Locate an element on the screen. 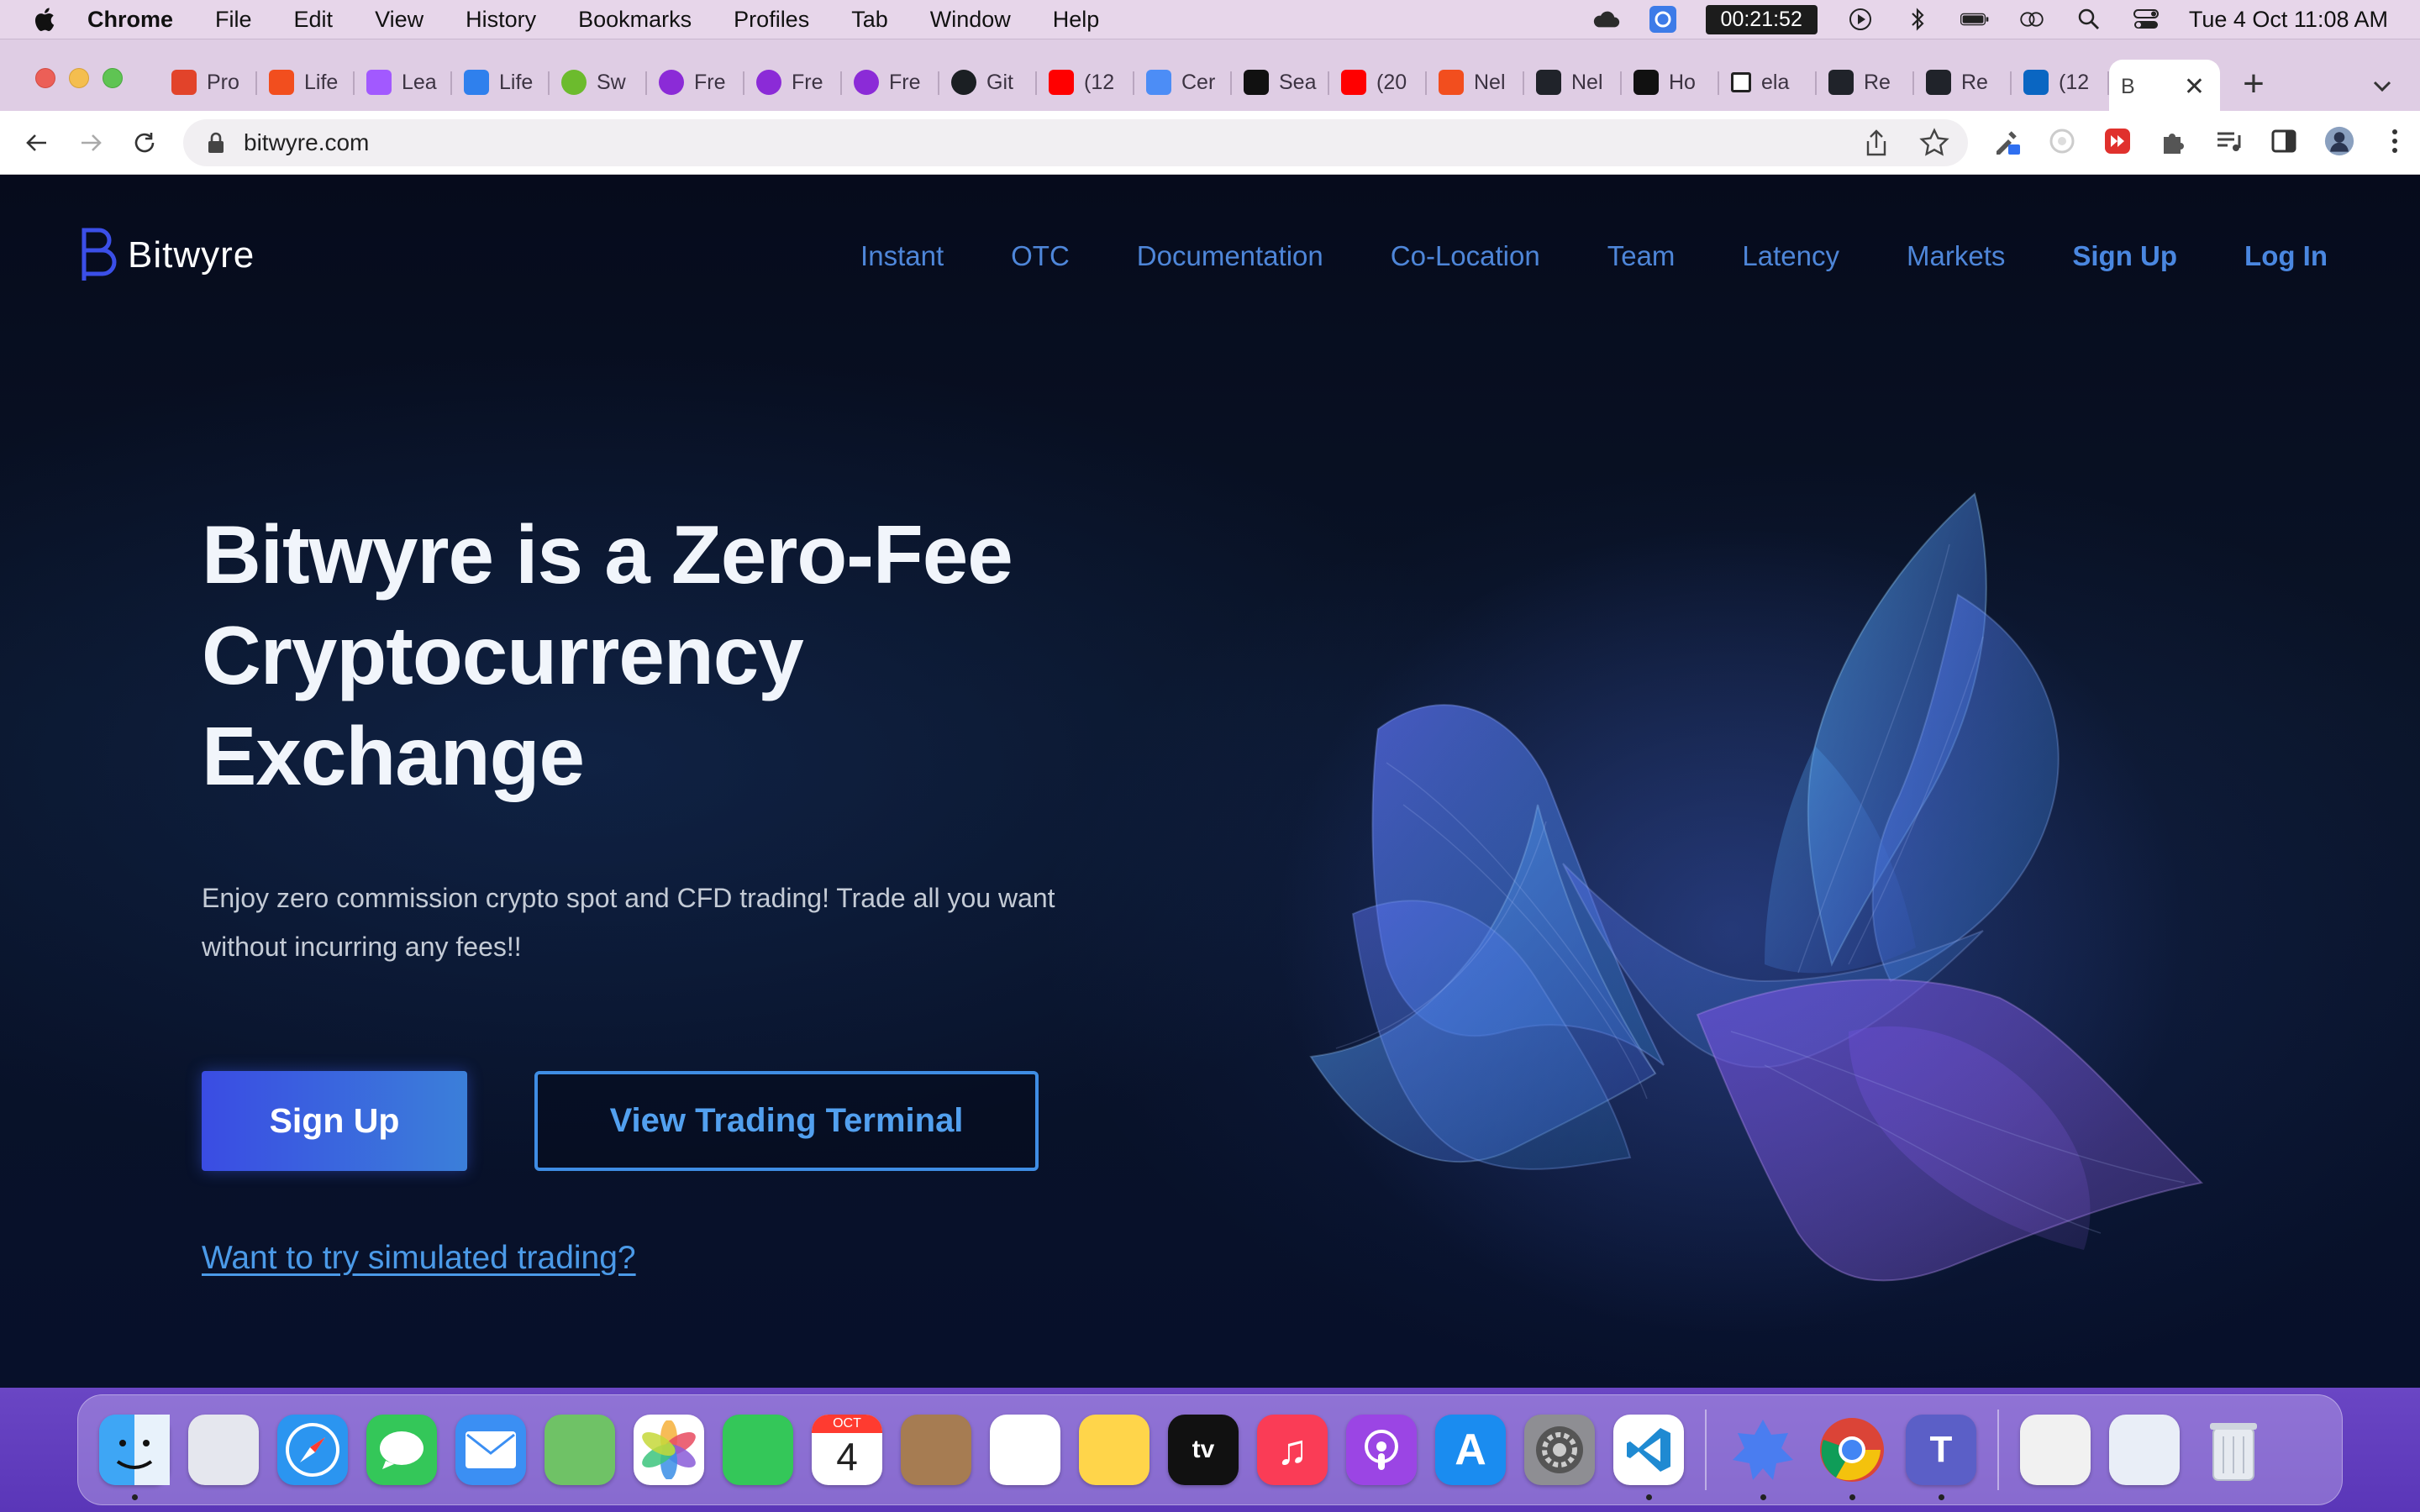  messages-icon is located at coordinates (401, 1450).